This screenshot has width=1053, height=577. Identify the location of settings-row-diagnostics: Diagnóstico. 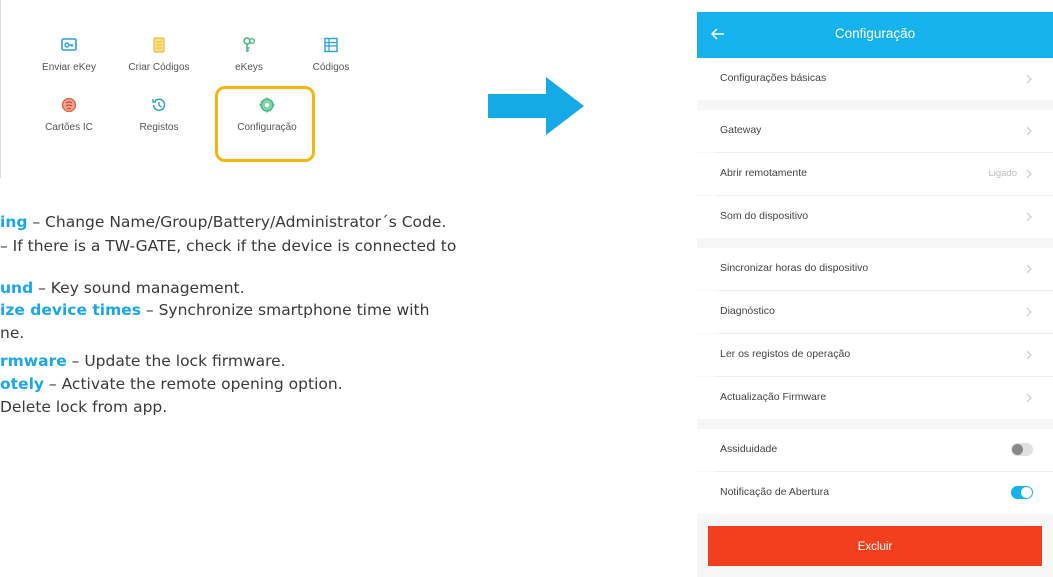
(875, 312).